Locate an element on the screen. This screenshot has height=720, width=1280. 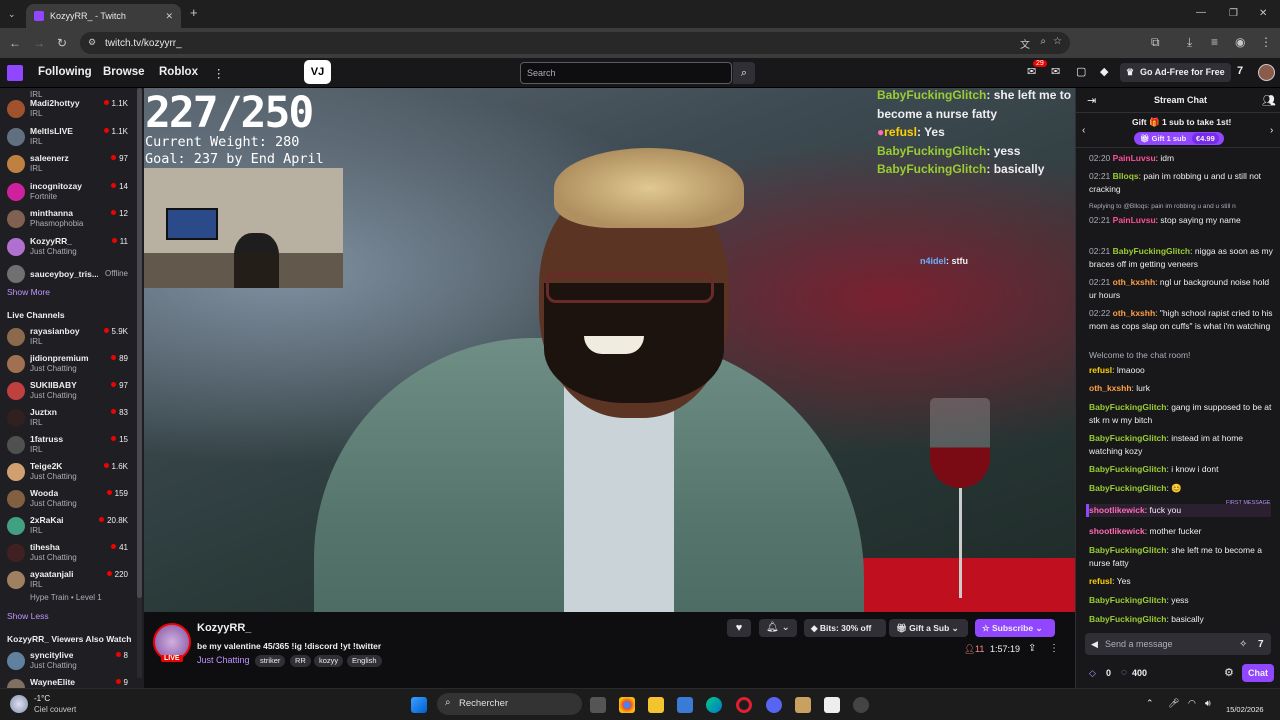
subscribe-button: ☆ Subscribe ⌄ is located at coordinates (1015, 628).